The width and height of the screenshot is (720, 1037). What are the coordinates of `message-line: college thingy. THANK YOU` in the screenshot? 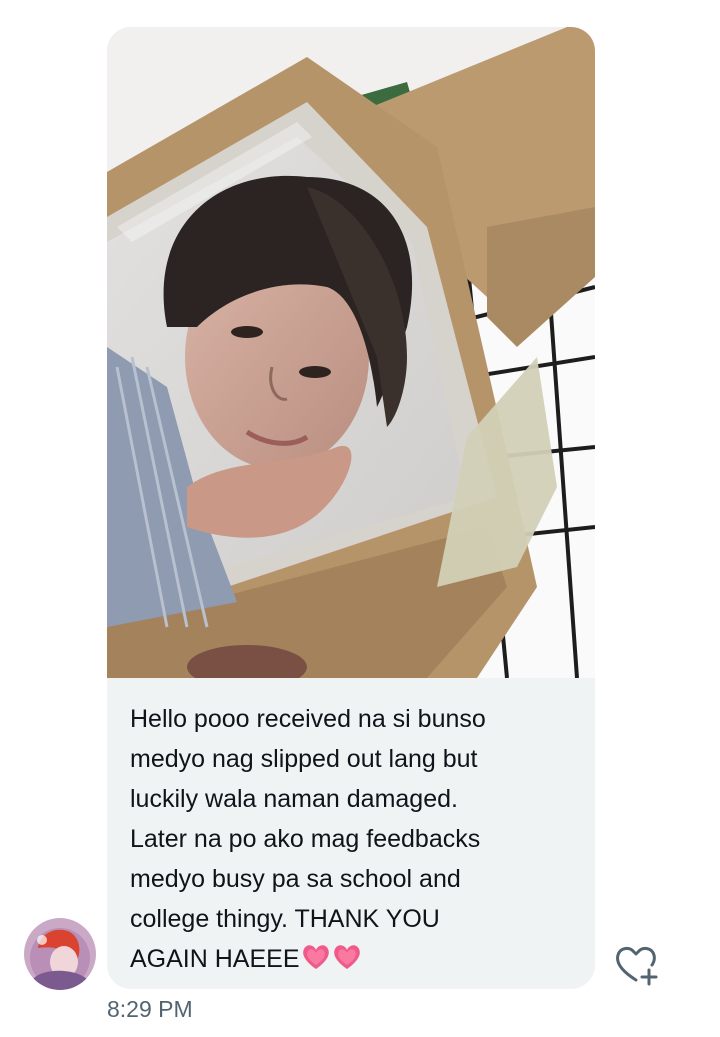 It's located at (285, 919).